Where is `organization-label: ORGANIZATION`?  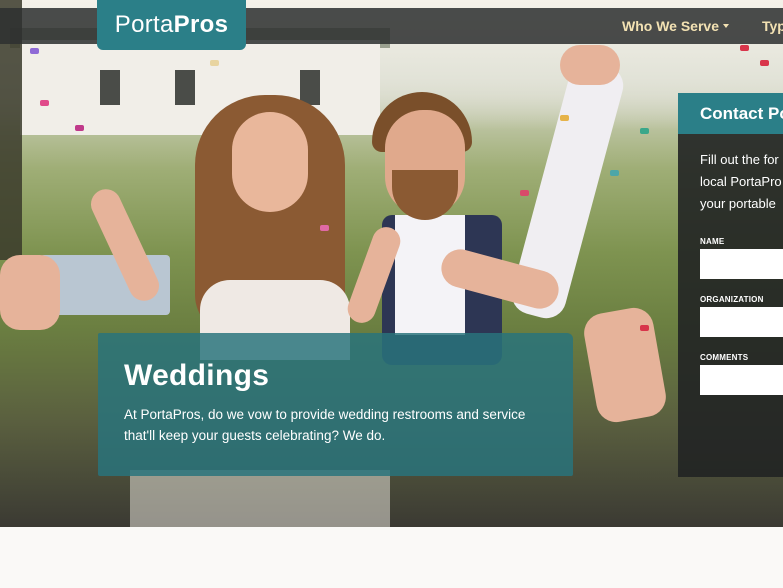 organization-label: ORGANIZATION is located at coordinates (732, 299).